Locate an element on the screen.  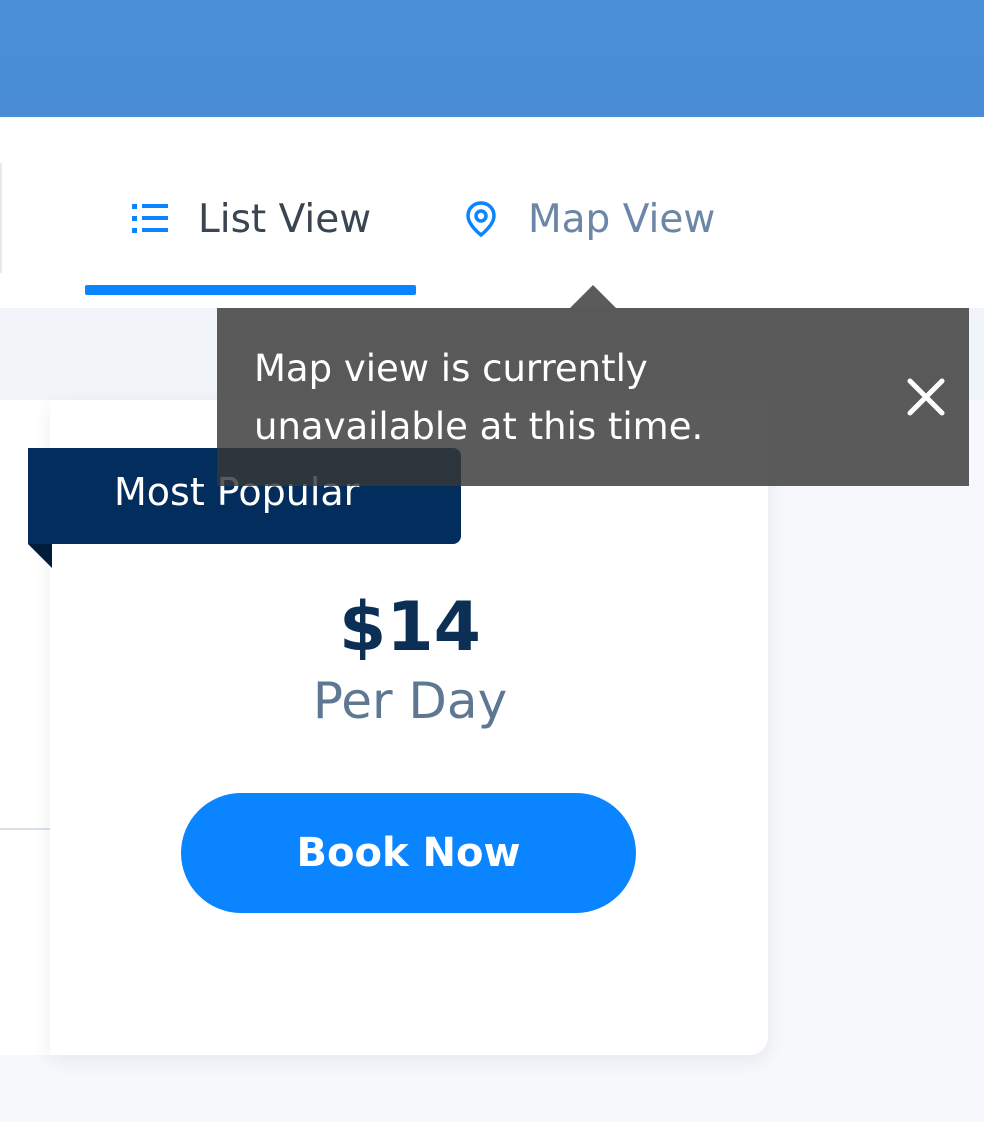
price-period: Per Day is located at coordinates (410, 701).